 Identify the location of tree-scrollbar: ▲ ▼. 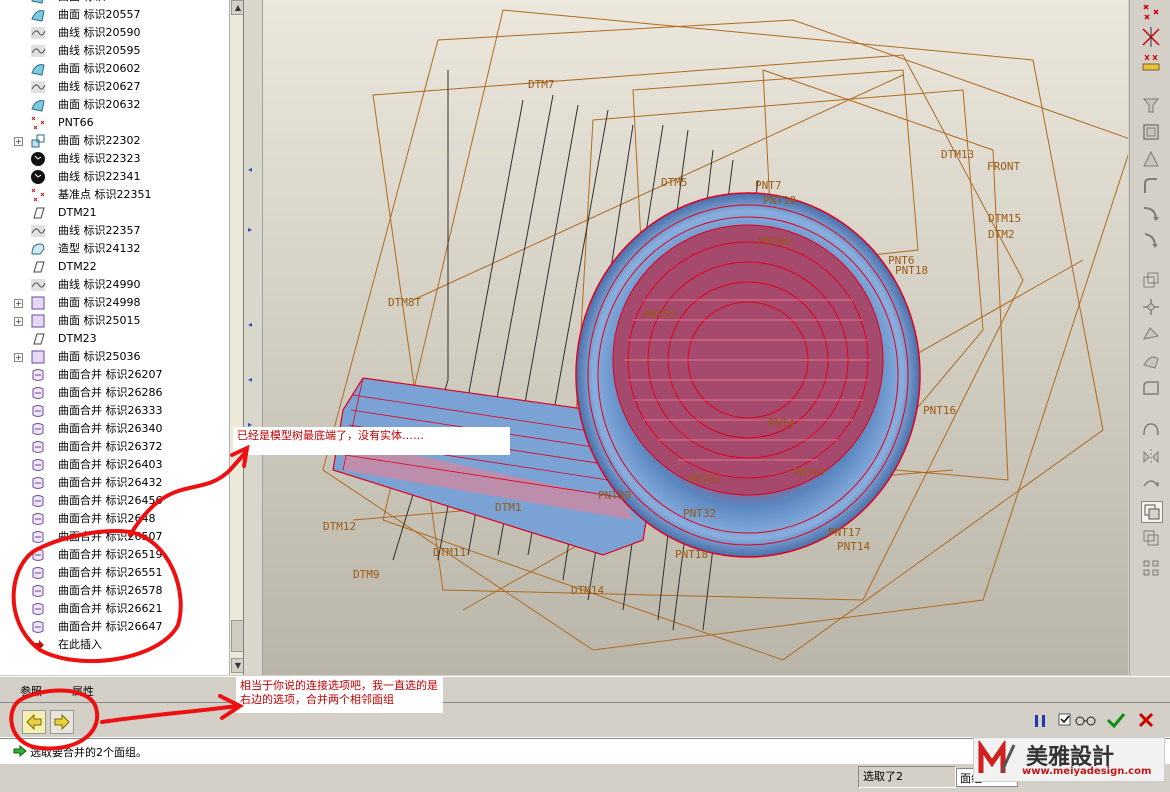
(236, 337).